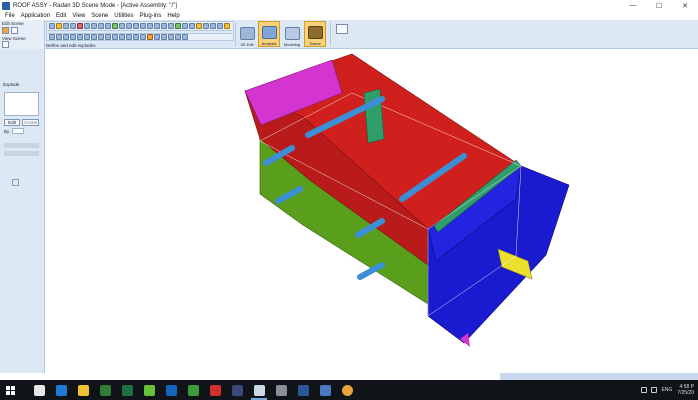 This screenshot has width=698, height=400. What do you see at coordinates (129, 37) in the screenshot?
I see `explode-list-icon` at bounding box center [129, 37].